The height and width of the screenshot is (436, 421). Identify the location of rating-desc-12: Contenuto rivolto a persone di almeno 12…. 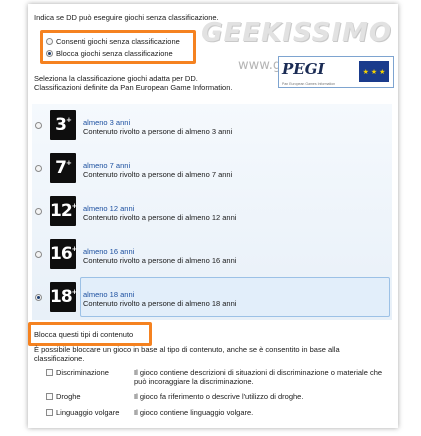
(160, 217).